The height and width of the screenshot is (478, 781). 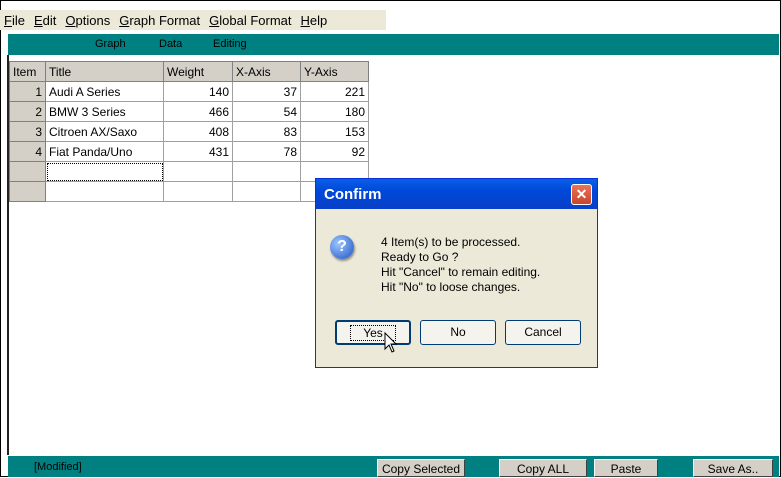 I want to click on paste-button: Paste, so click(x=626, y=468).